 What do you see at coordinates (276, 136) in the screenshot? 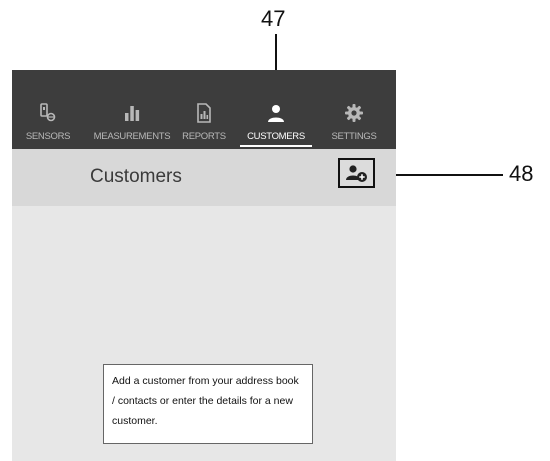
I see `nav-tab-customers-label: CUSTOMERS` at bounding box center [276, 136].